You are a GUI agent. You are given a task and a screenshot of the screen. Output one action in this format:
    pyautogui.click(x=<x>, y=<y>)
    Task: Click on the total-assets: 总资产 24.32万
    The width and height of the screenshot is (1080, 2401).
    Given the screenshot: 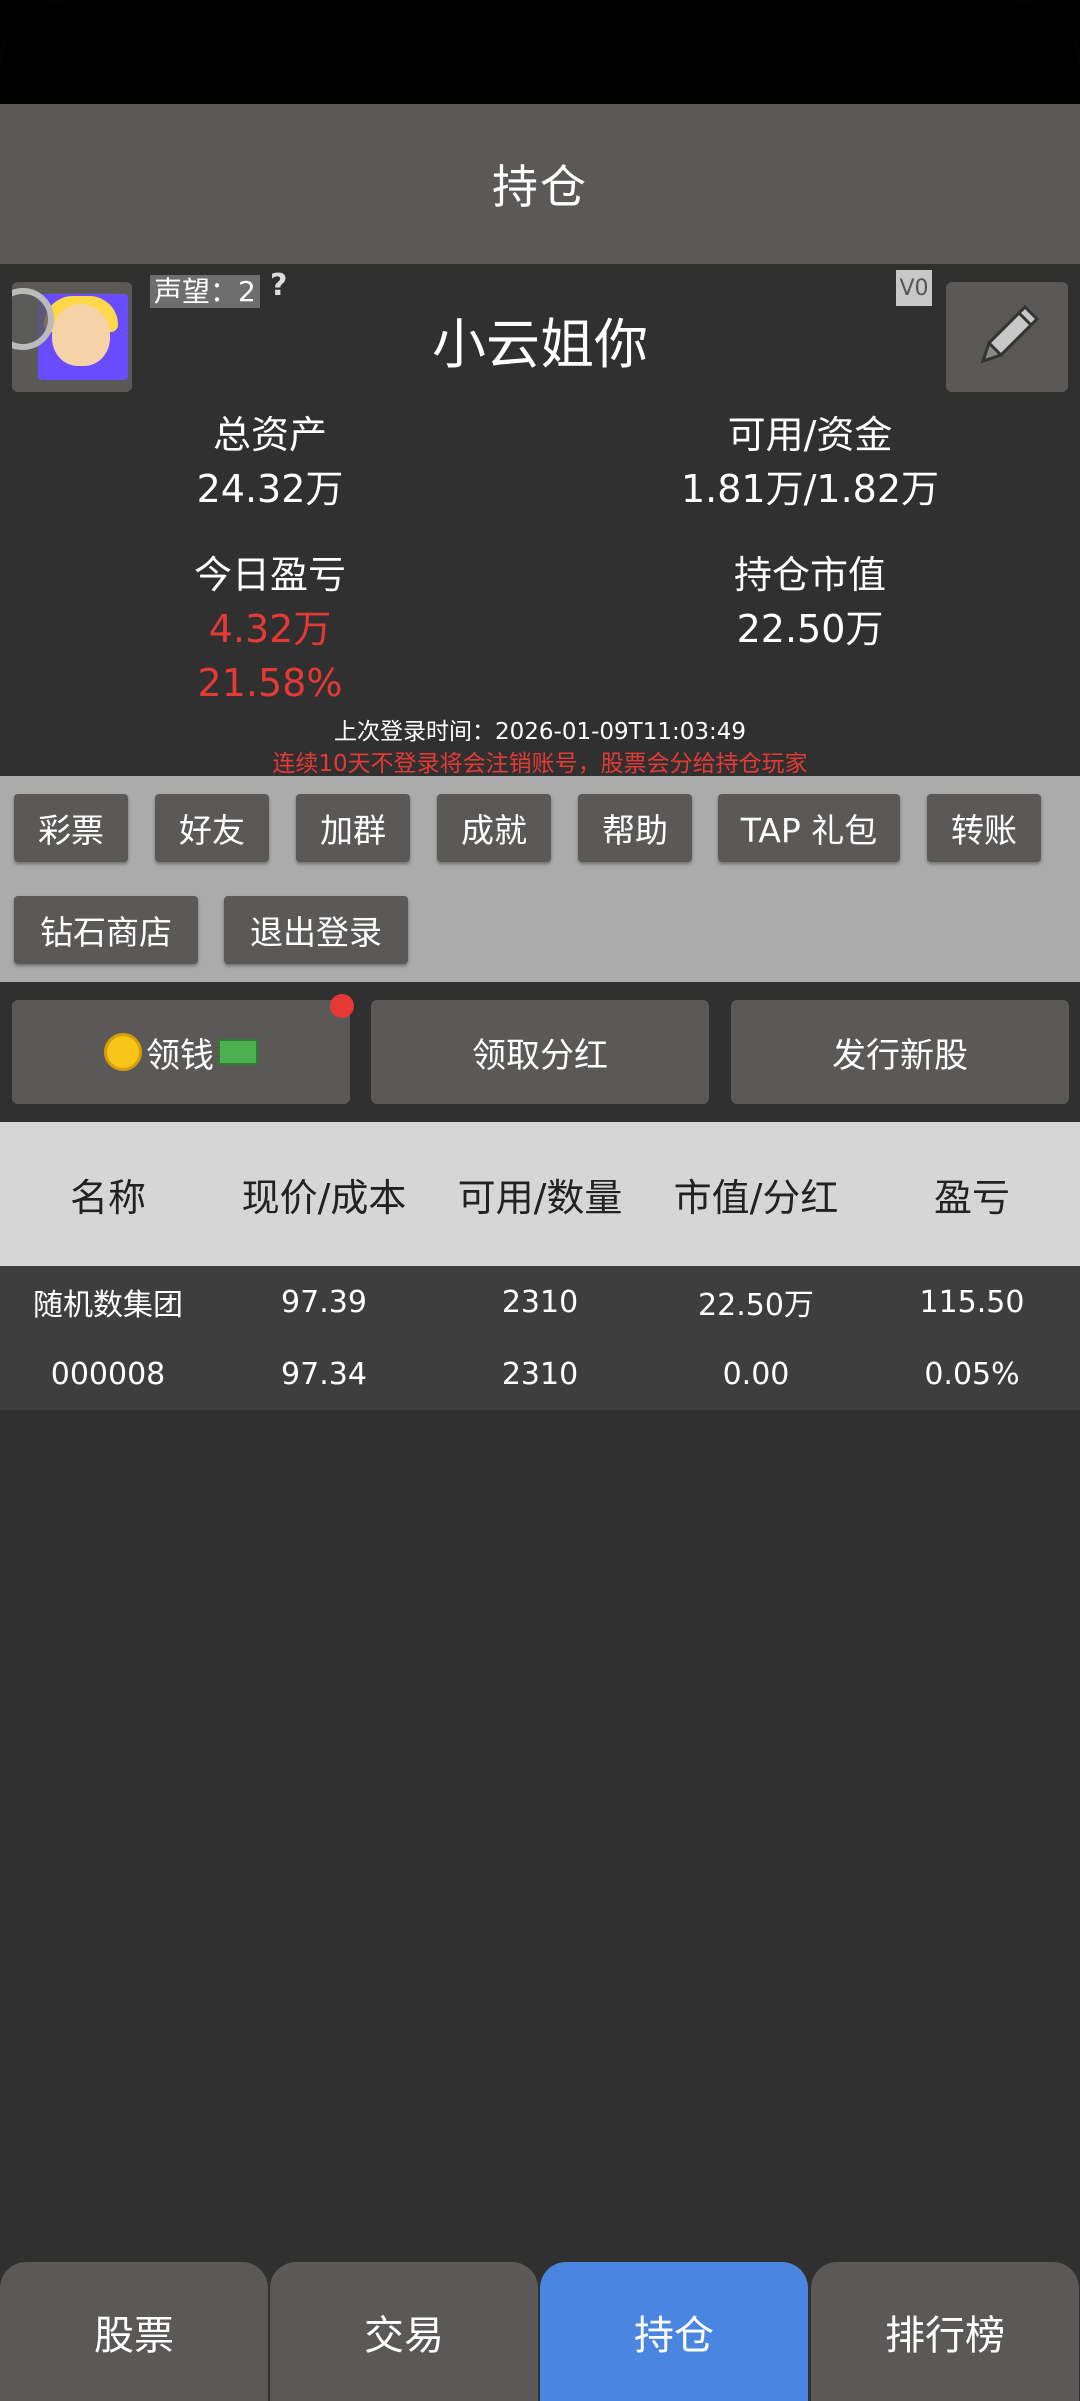 What is the action you would take?
    pyautogui.click(x=270, y=462)
    